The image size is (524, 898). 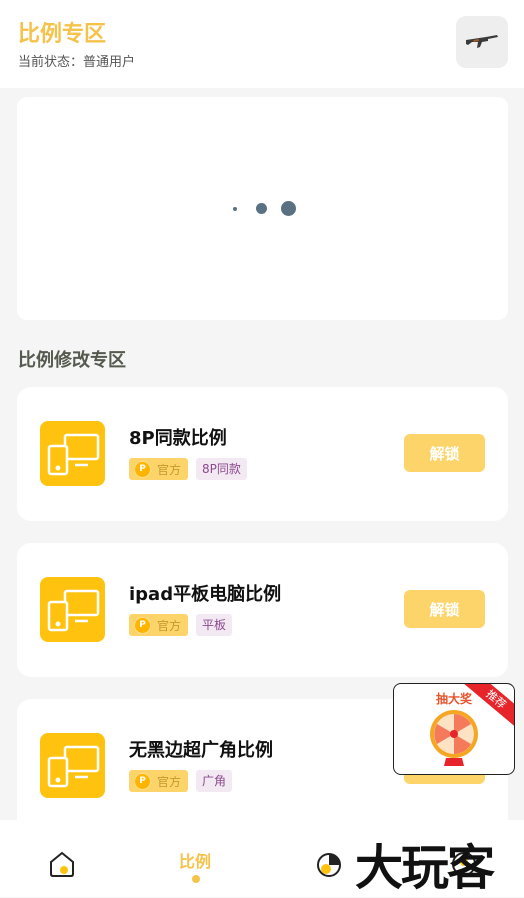 I want to click on prize-wheel-icon, so click(x=454, y=738).